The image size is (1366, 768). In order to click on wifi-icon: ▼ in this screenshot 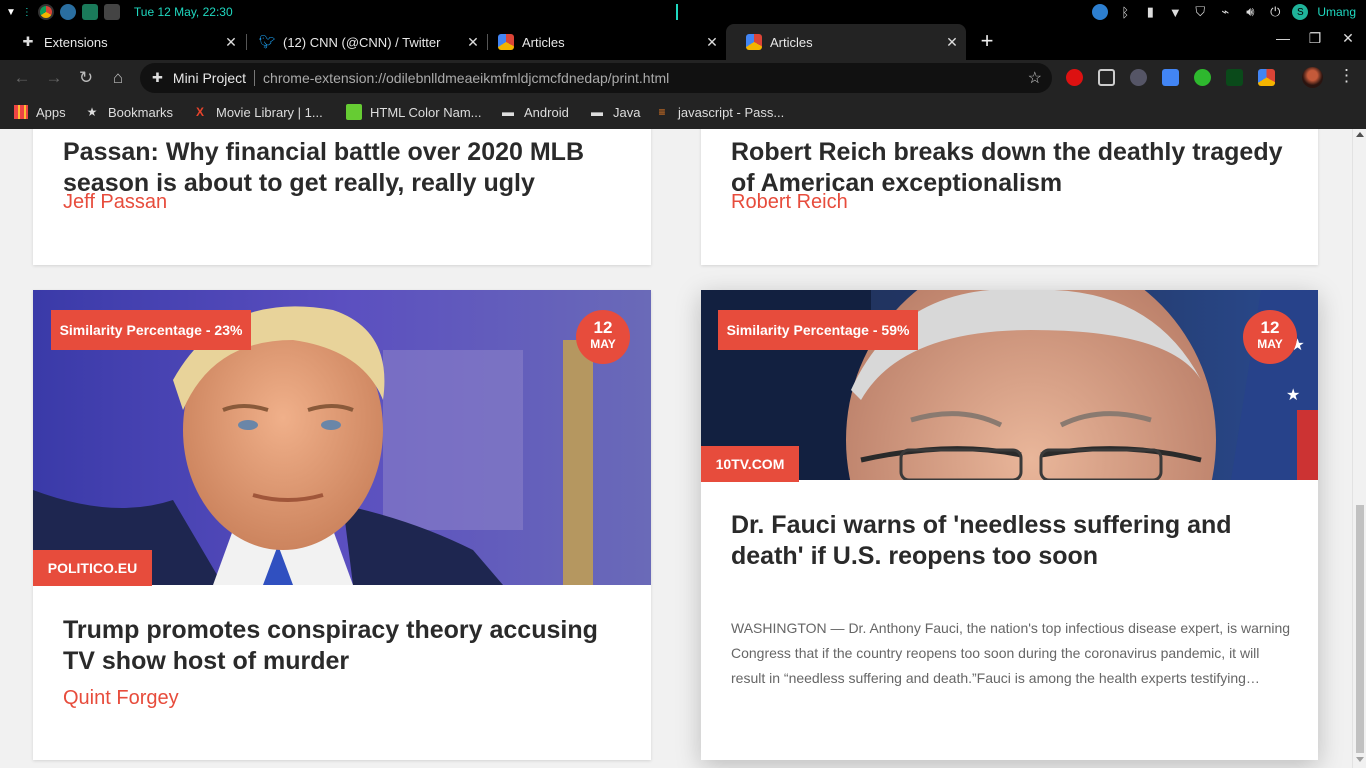, I will do `click(1175, 12)`.